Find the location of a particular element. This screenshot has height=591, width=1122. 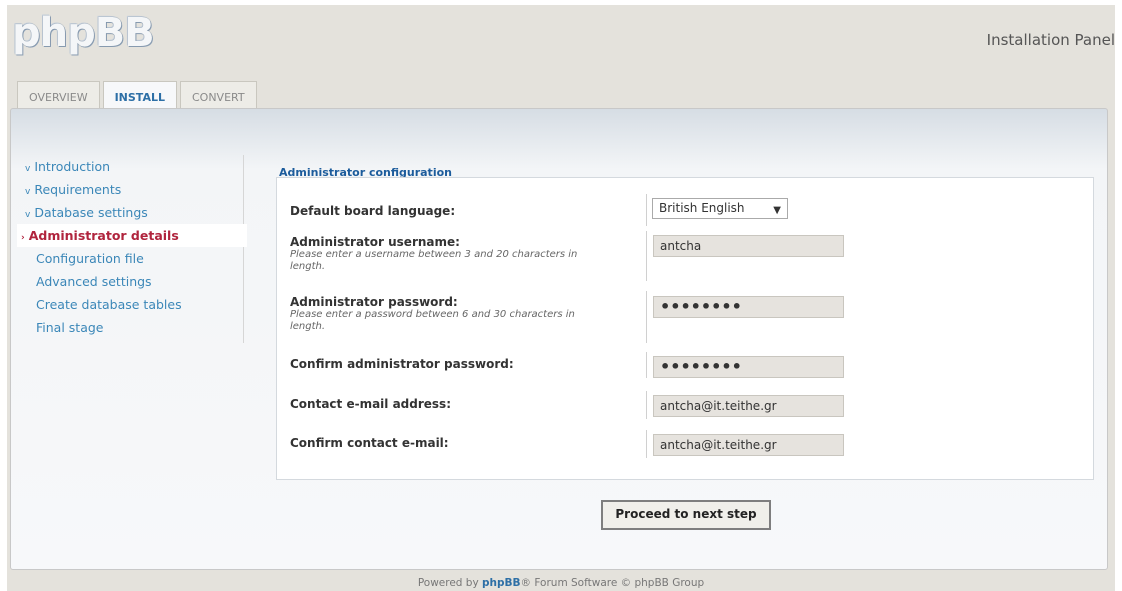

confirm-email-label: Confirm contact e-mail: is located at coordinates (369, 443).